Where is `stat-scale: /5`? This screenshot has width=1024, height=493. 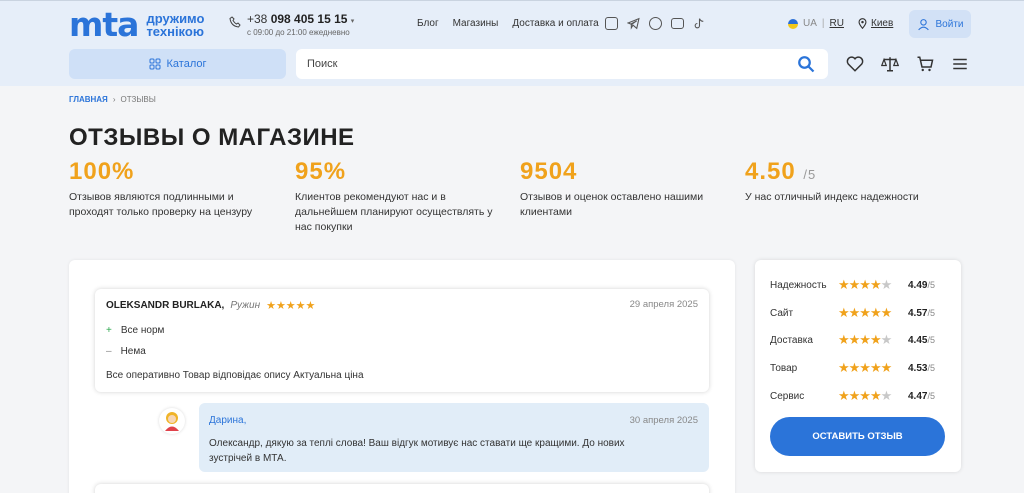 stat-scale: /5 is located at coordinates (810, 174).